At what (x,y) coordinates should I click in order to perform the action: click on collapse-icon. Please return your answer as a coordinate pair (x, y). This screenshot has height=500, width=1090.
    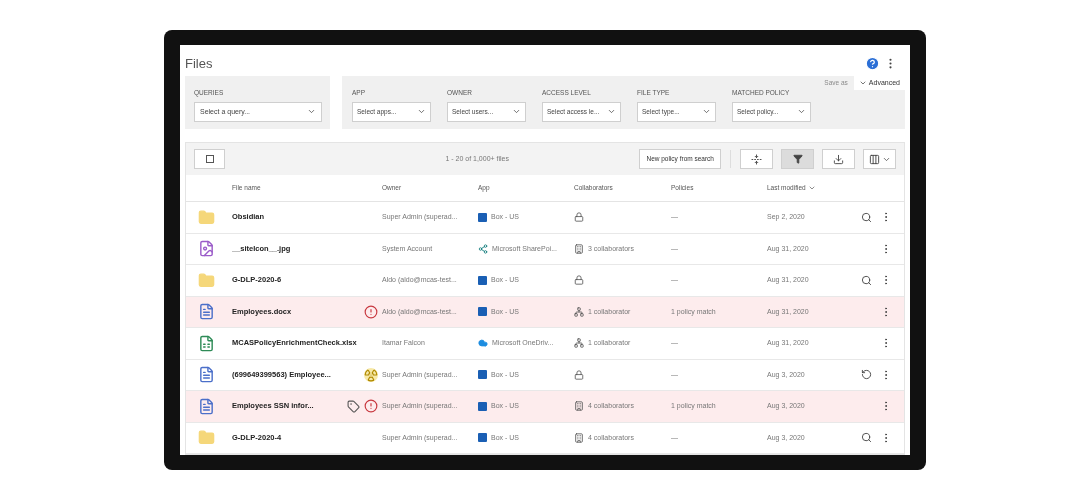
    Looking at the image, I should click on (756, 159).